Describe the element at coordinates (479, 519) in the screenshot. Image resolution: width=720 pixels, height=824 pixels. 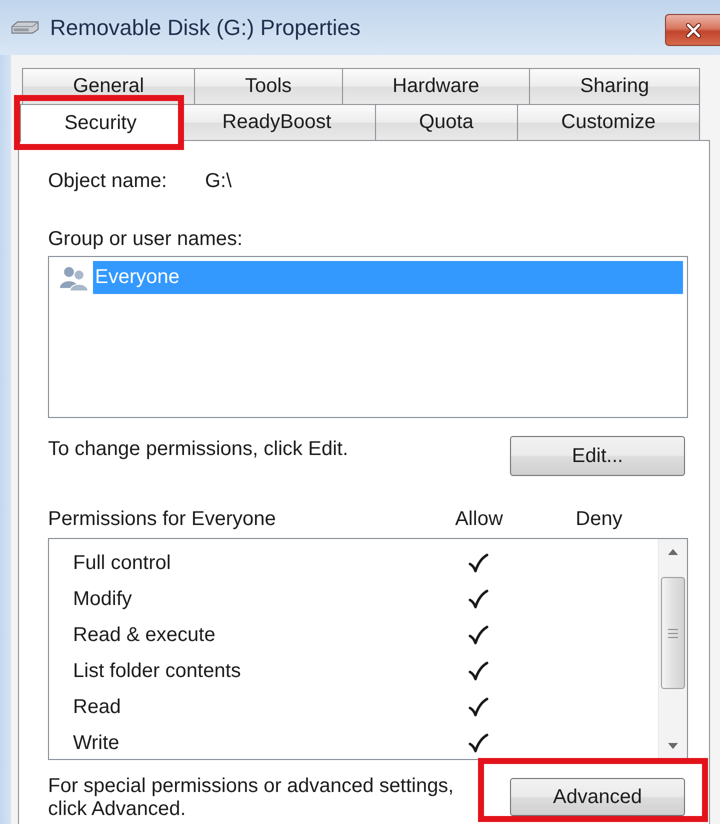
I see `column-header: Allow` at that location.